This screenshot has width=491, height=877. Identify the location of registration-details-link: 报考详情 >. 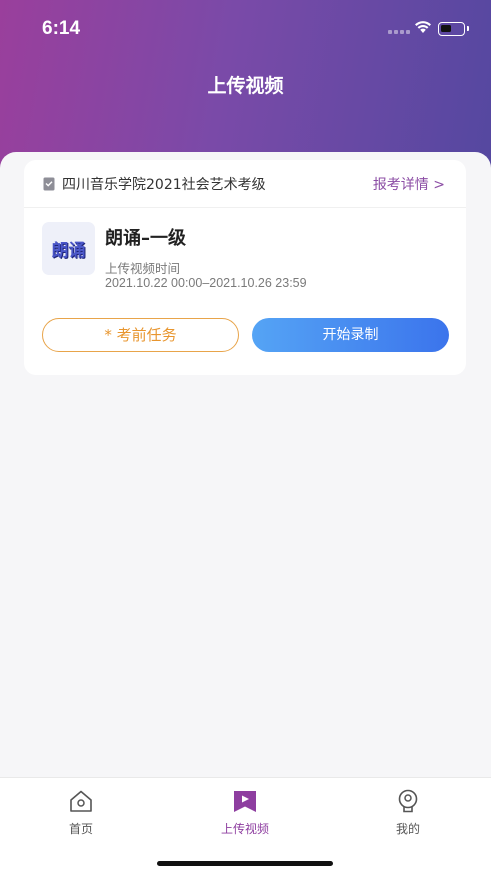
(409, 184).